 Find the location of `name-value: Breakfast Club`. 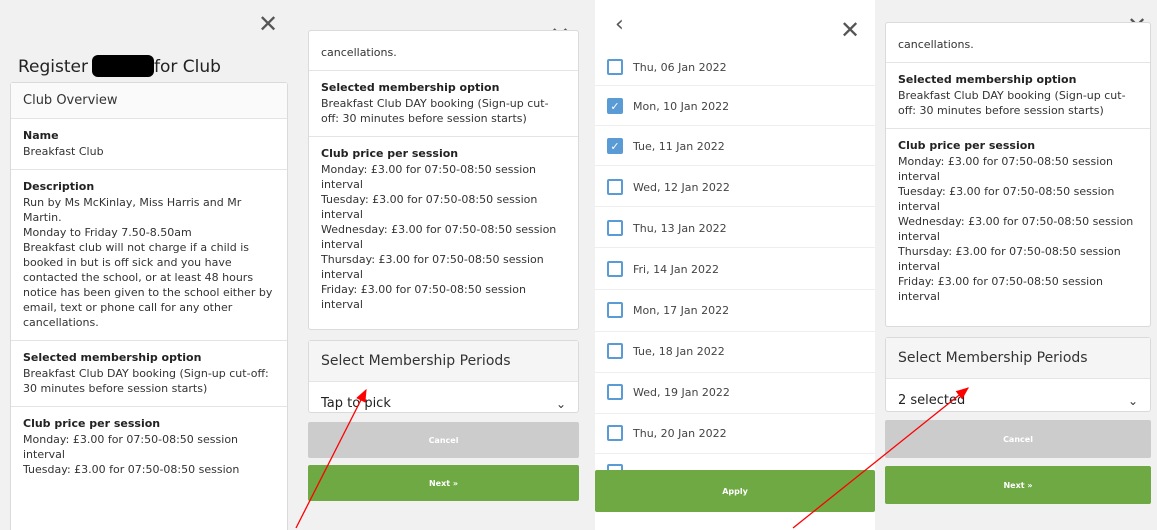

name-value: Breakfast Club is located at coordinates (63, 151).